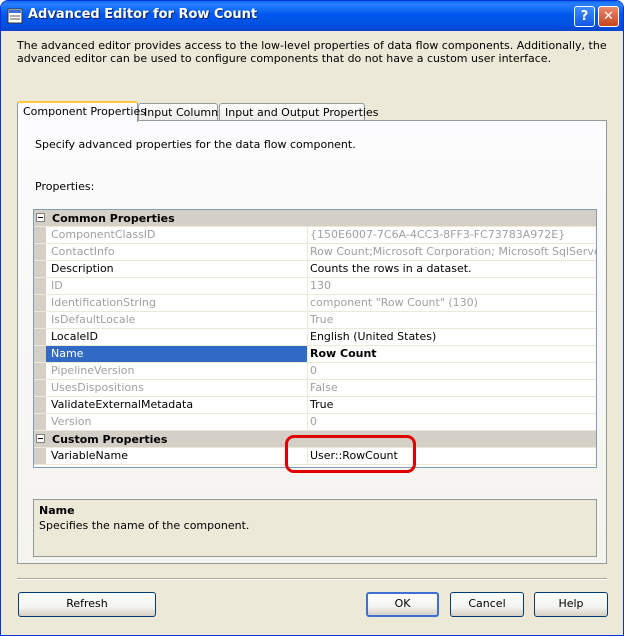  Describe the element at coordinates (177, 405) in the screenshot. I see `property-name: ValidateExternalMetadata` at that location.